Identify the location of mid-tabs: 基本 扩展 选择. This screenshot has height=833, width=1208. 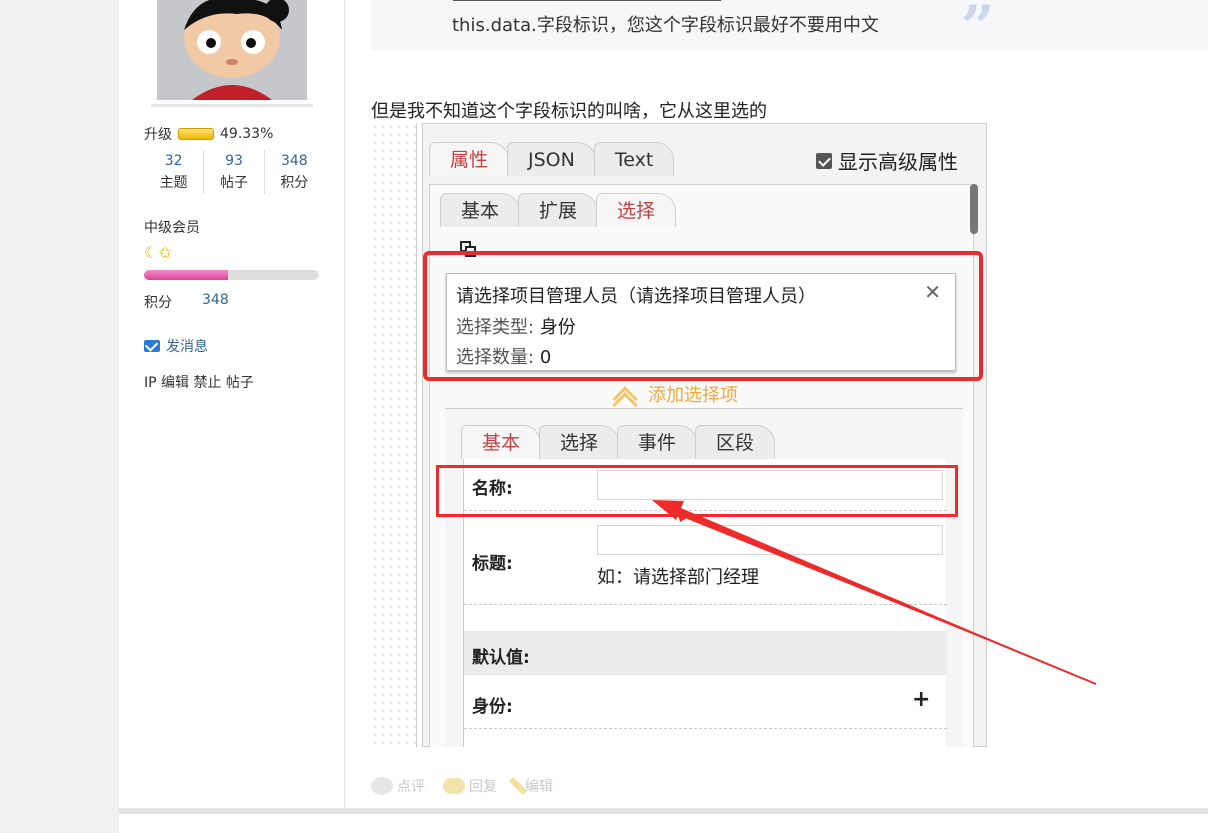
(558, 210).